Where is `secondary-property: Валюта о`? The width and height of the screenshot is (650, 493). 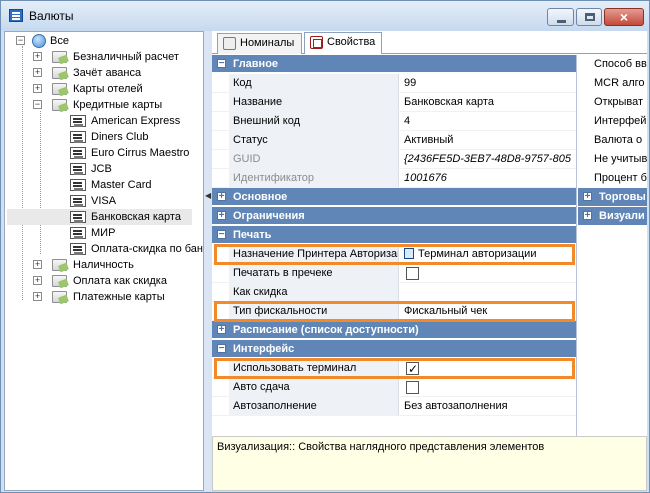 secondary-property: Валюта о is located at coordinates (618, 140).